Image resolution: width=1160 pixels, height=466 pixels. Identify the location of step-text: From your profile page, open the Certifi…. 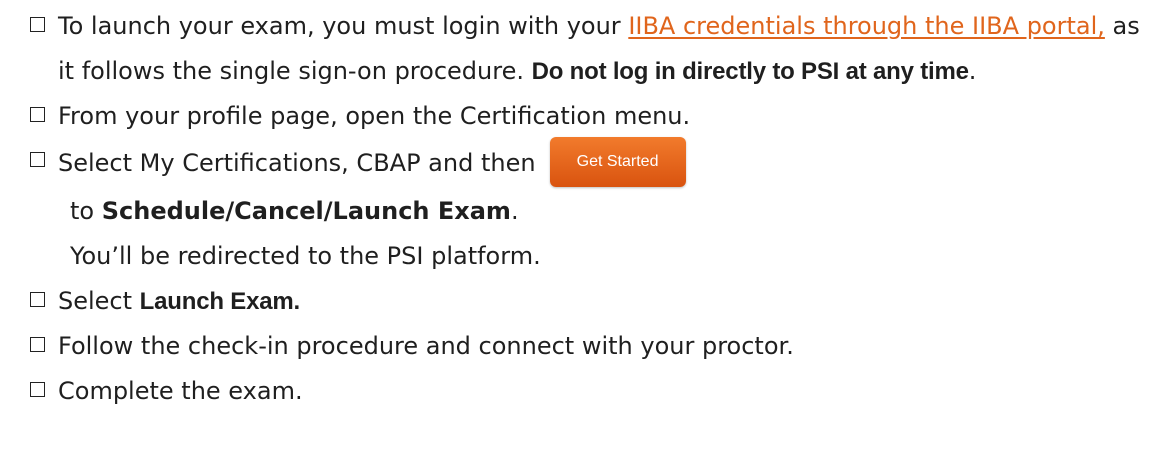
(374, 116).